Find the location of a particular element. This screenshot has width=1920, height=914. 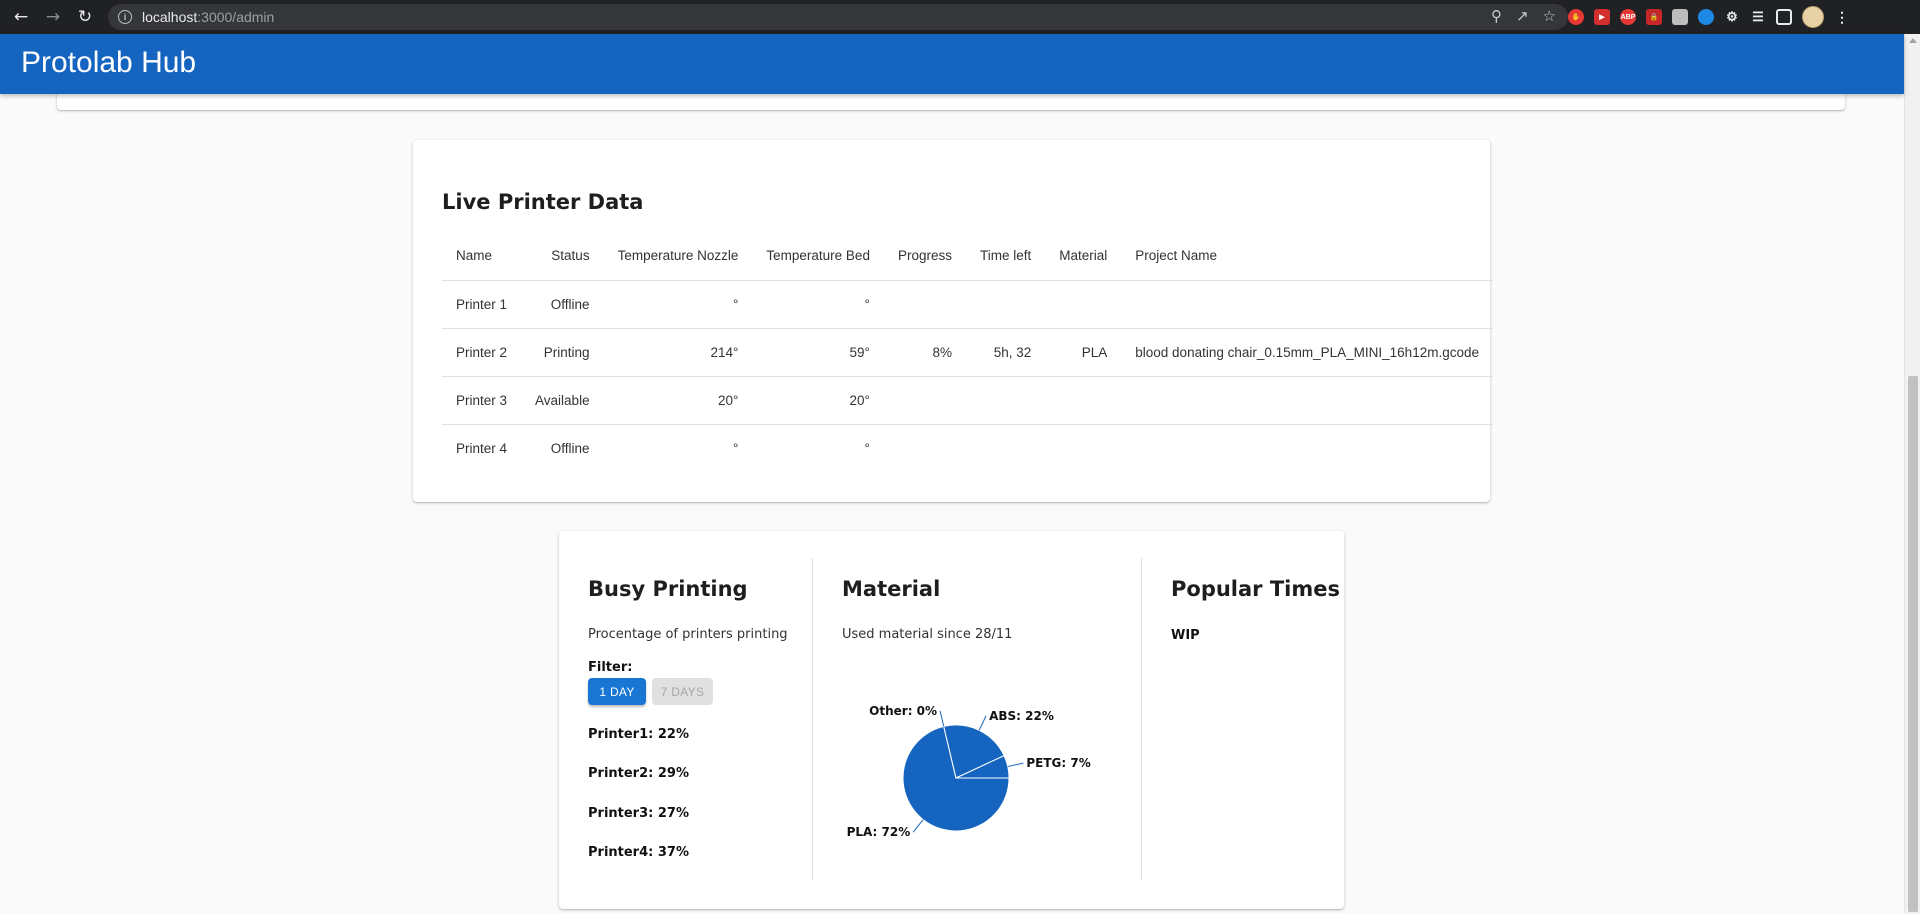

table-row: Printer 4 Offline ° ° is located at coordinates (967, 448).